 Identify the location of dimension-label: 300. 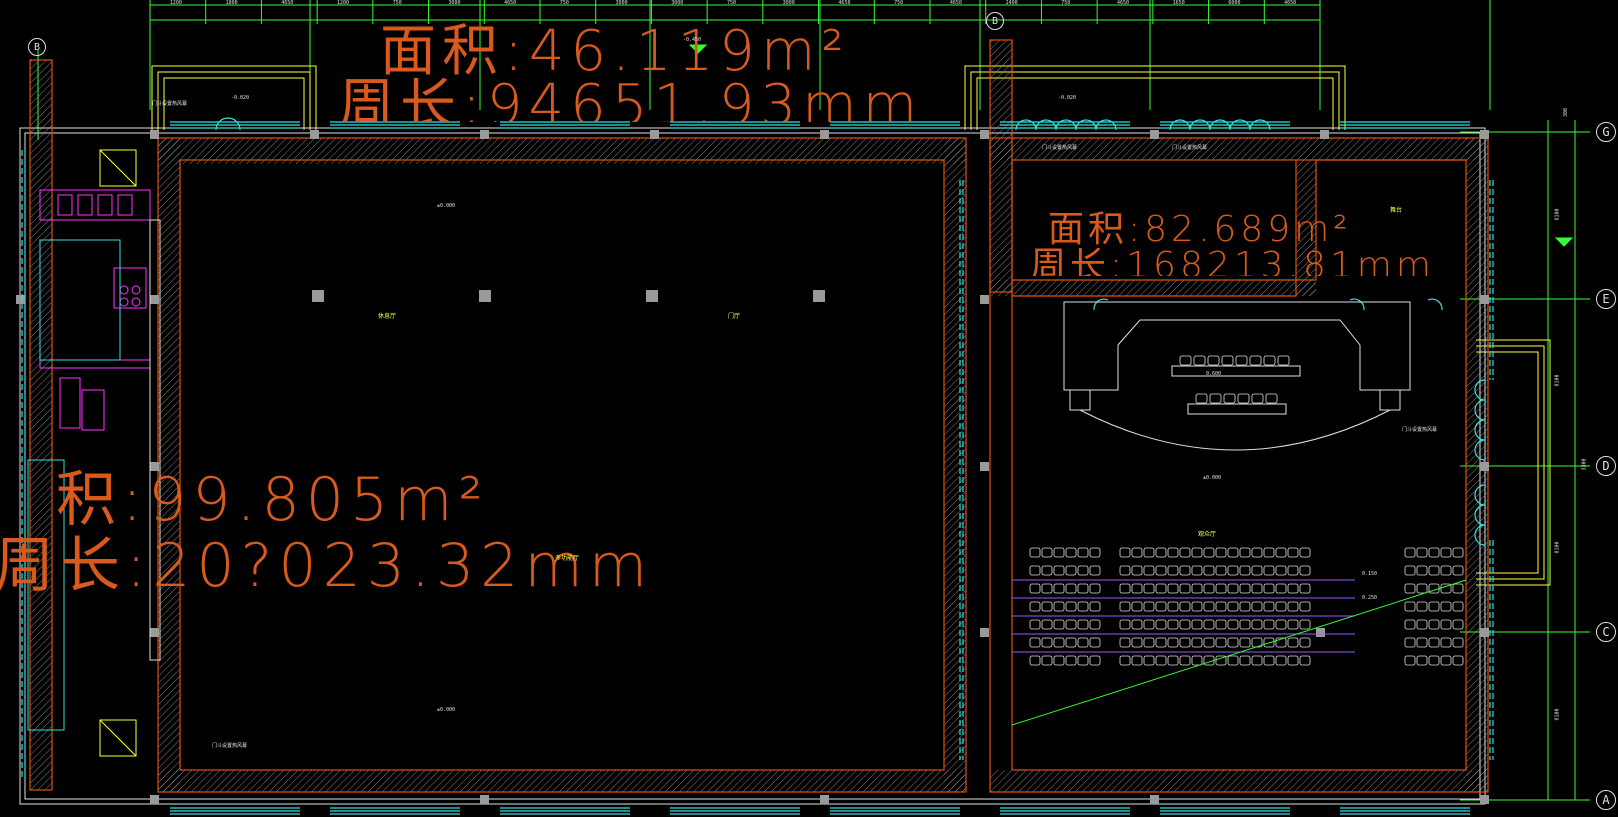
(1566, 112).